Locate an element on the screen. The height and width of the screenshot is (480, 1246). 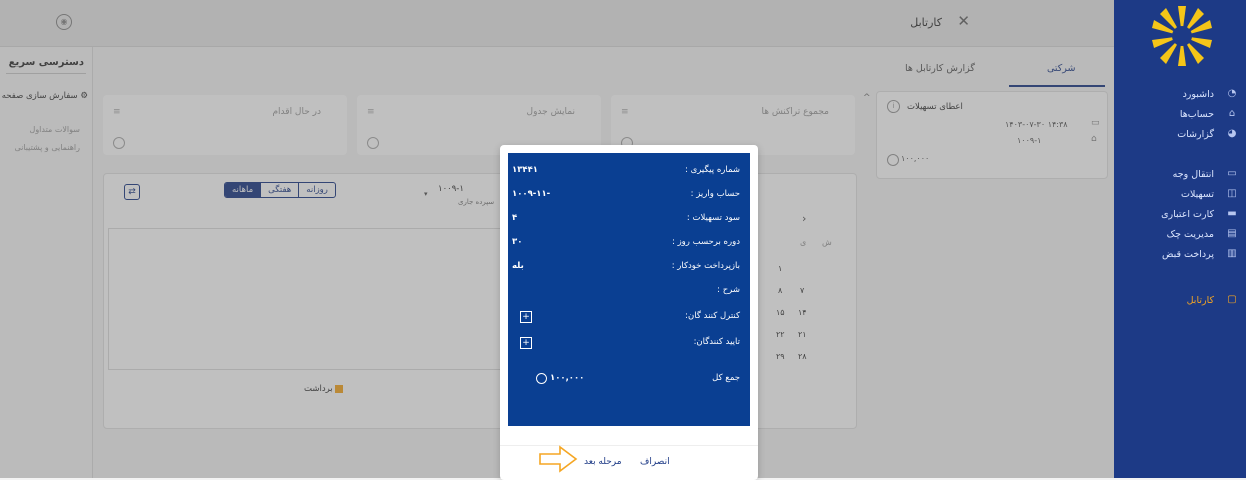
sidebar-item-dashboard: ◔ داشبورد is located at coordinates (1180, 94).